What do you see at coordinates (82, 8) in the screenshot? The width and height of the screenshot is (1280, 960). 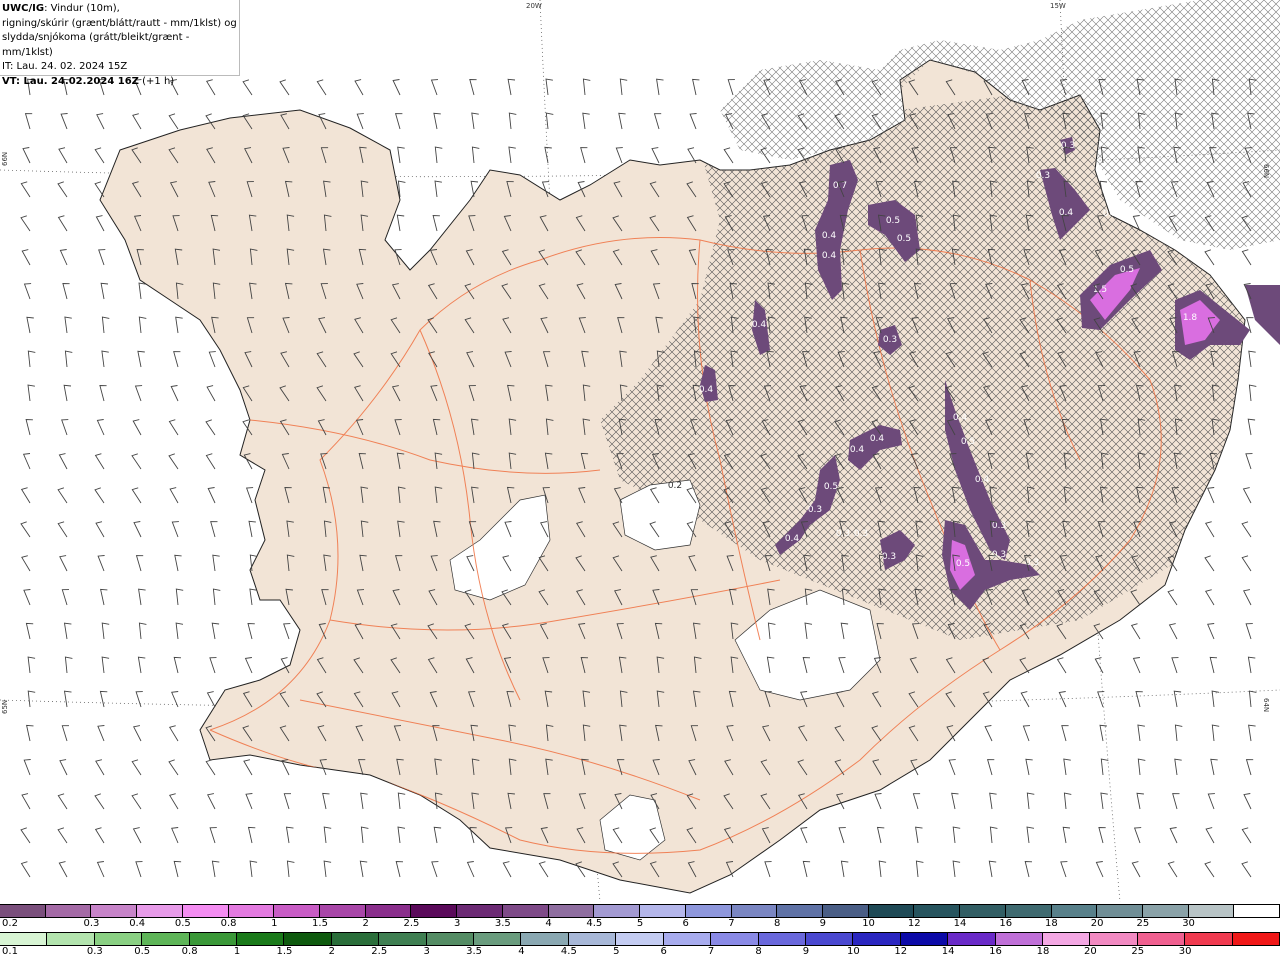 I see `info-title: : Vindur (10m),` at bounding box center [82, 8].